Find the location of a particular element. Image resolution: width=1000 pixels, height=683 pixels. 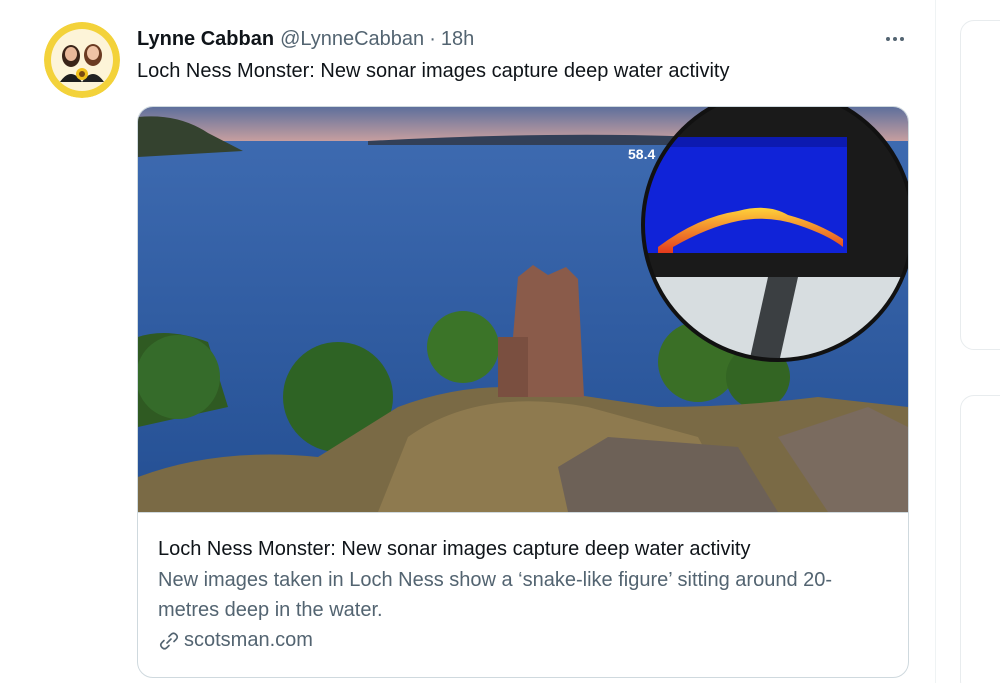

author-name: Lynne Cabban is located at coordinates (205, 39).